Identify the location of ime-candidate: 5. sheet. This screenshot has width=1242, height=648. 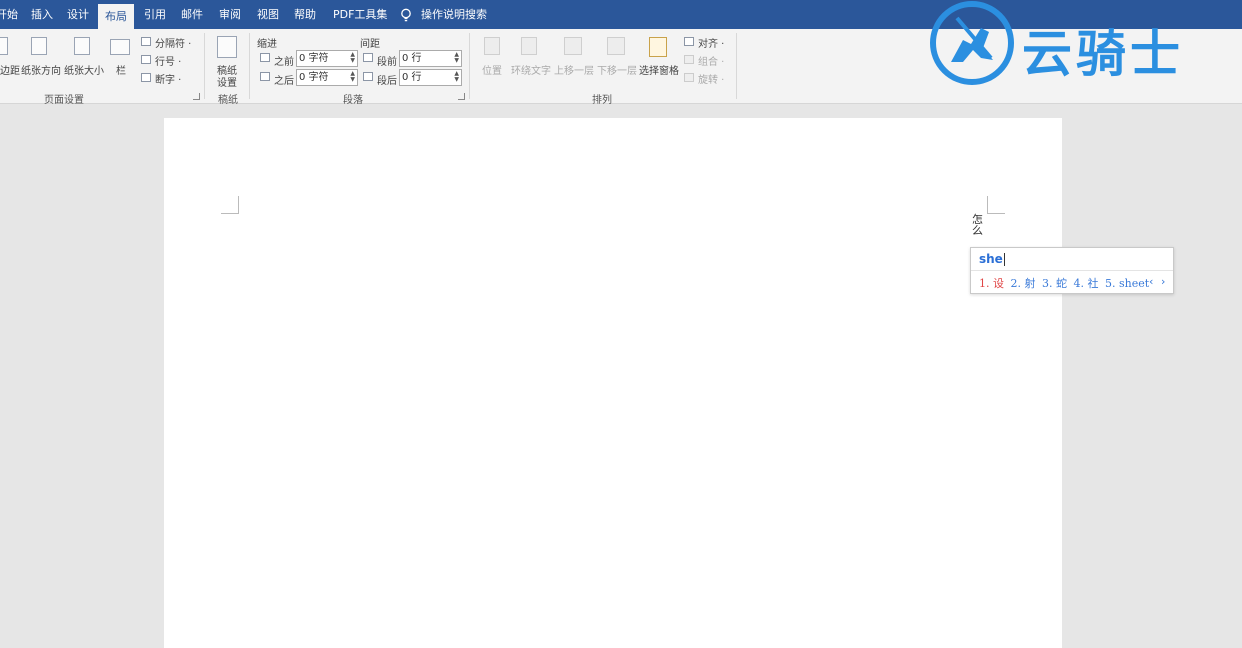
(1127, 283).